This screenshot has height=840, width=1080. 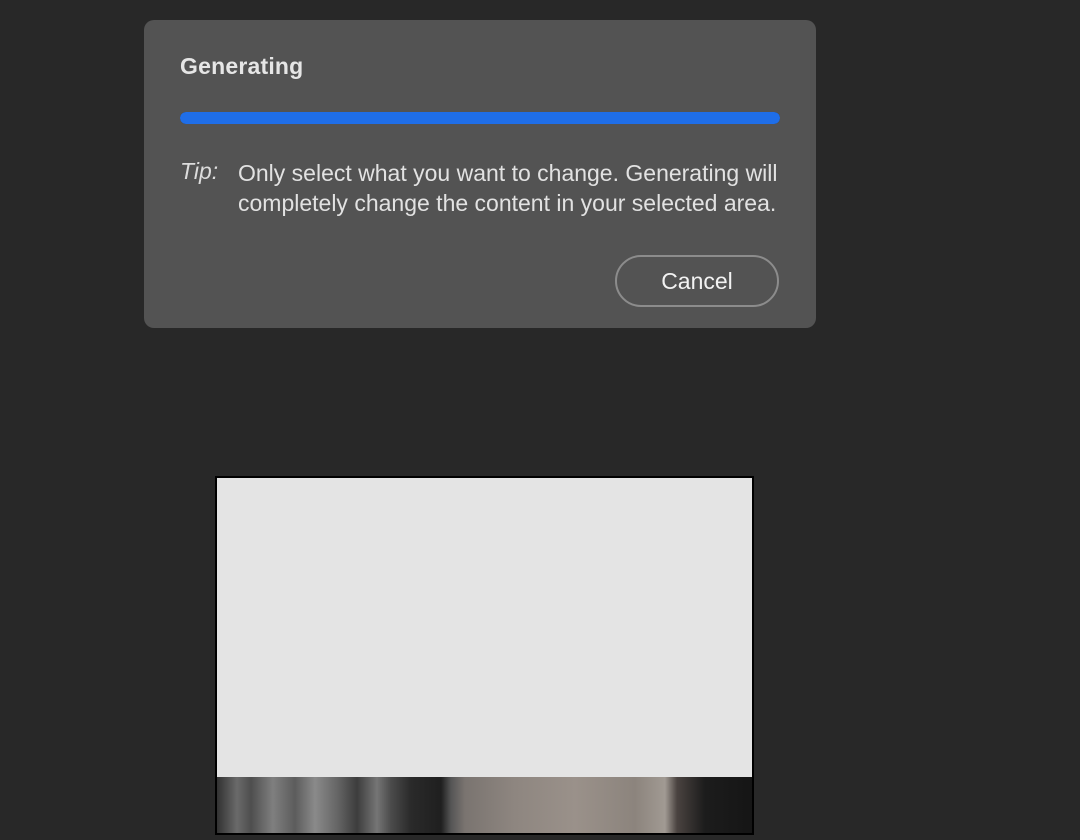 I want to click on progress-bar, so click(x=480, y=118).